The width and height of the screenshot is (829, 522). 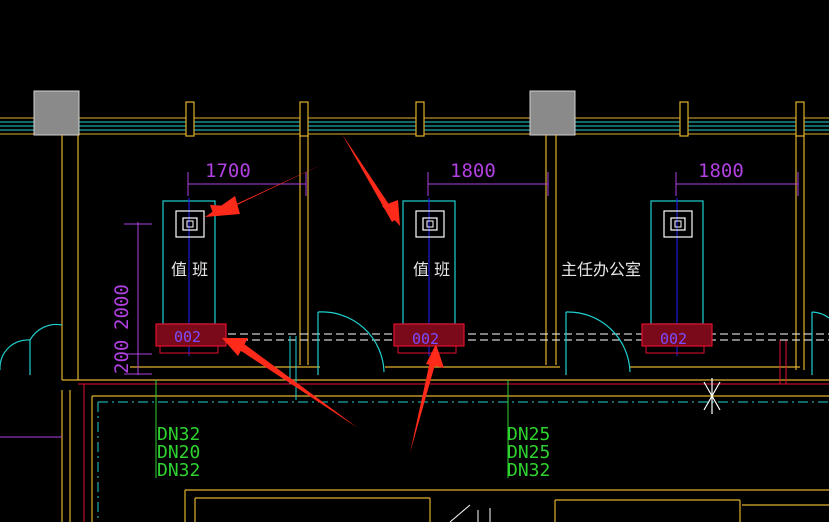 What do you see at coordinates (528, 452) in the screenshot?
I see `pipe-labels-right: DN25 DN25 DN32` at bounding box center [528, 452].